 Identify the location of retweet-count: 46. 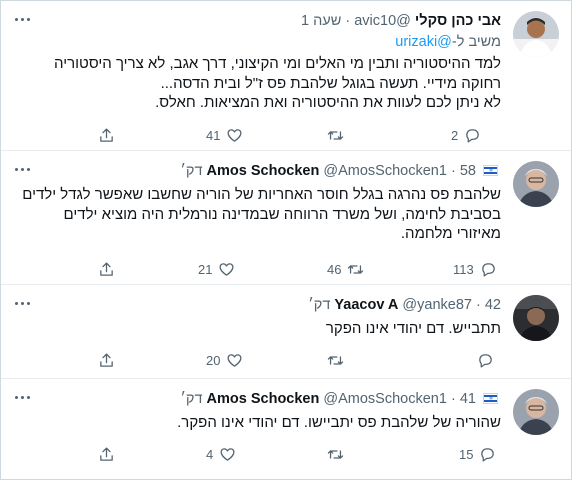
(334, 269).